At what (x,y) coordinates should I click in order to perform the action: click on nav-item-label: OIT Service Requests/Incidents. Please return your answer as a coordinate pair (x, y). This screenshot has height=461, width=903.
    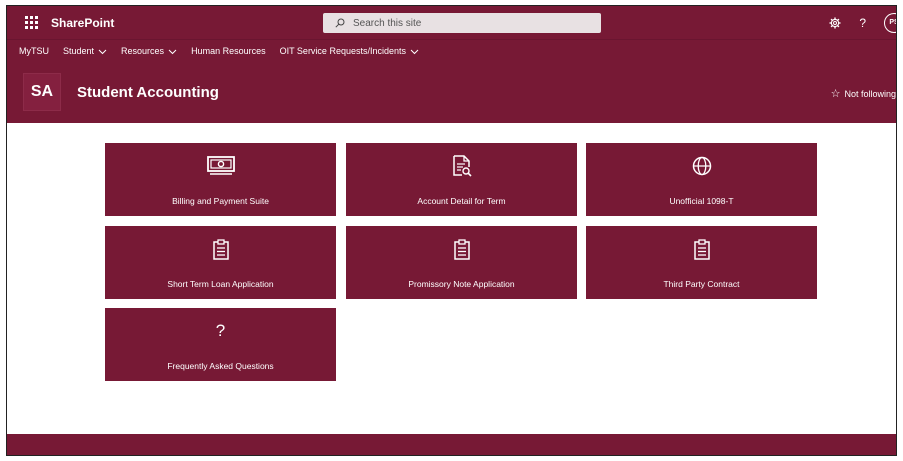
    Looking at the image, I should click on (342, 51).